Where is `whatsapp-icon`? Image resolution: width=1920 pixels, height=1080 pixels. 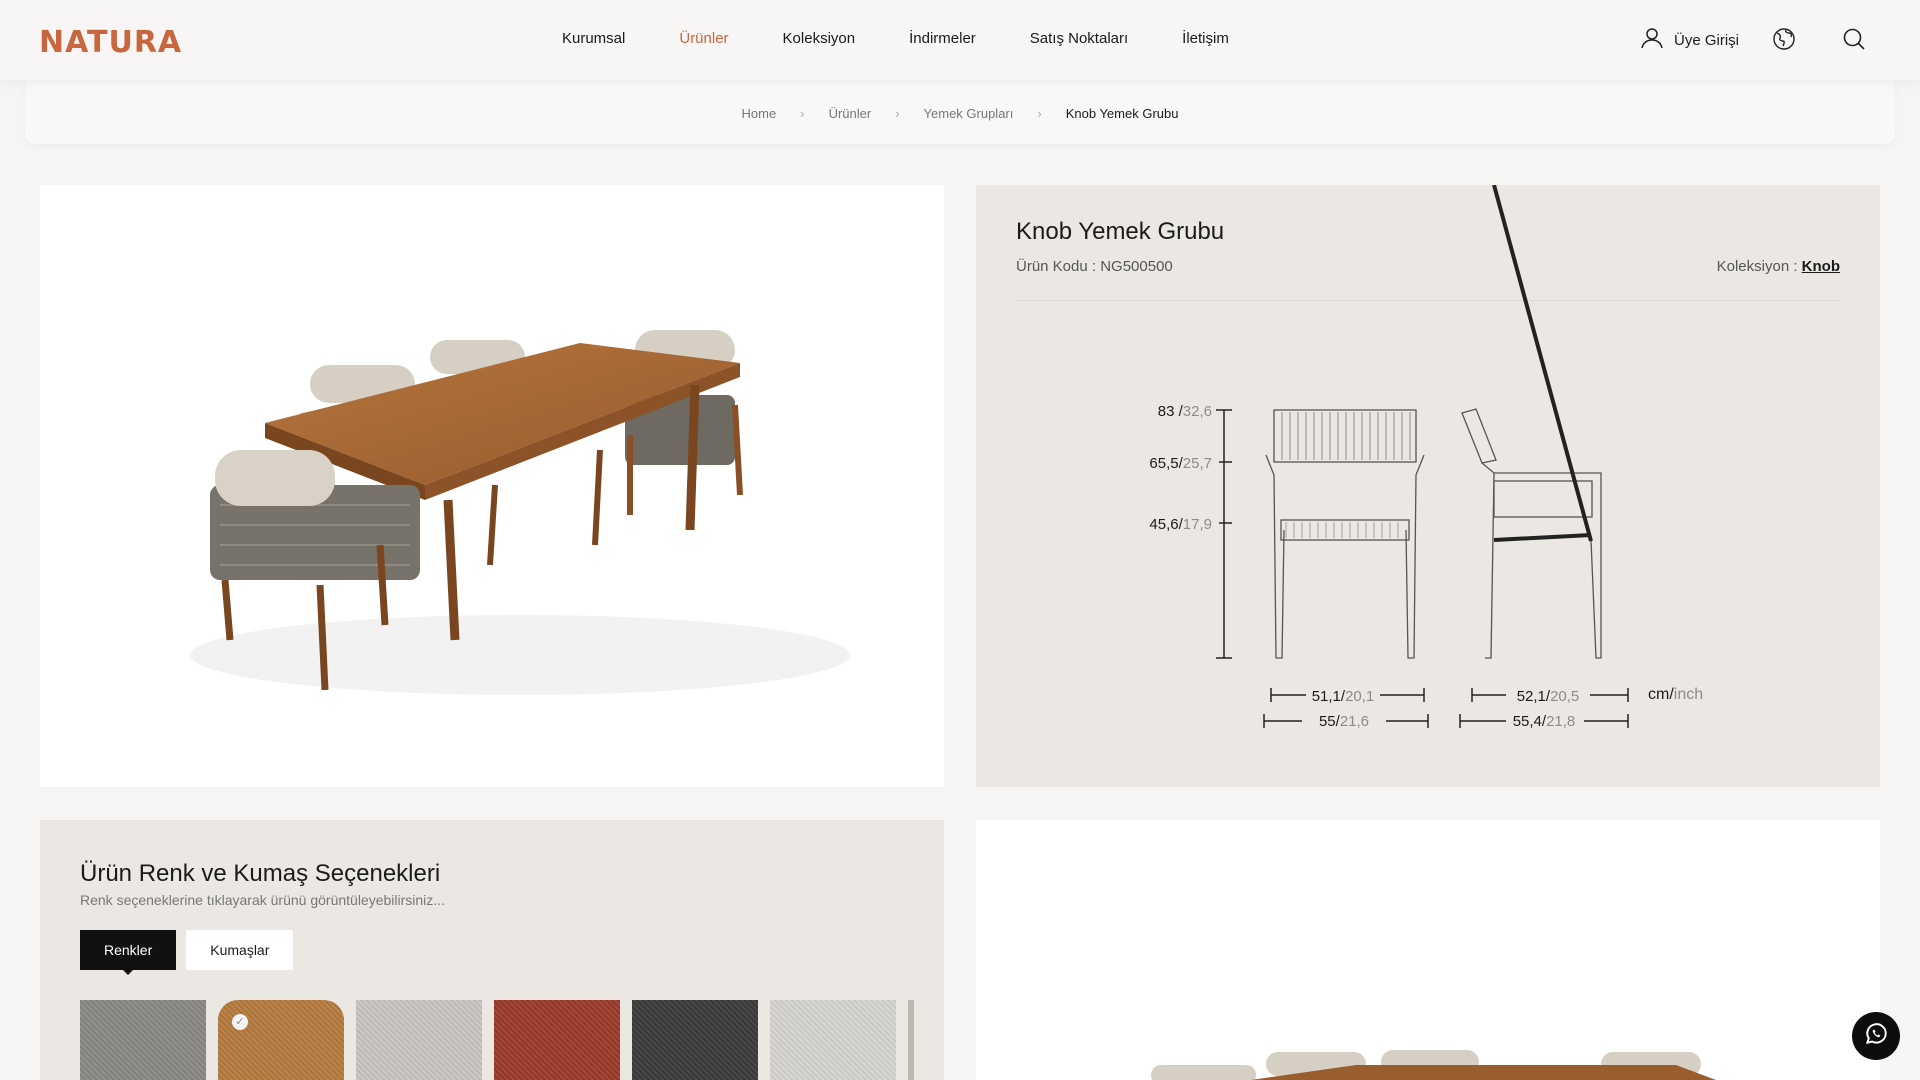
whatsapp-icon is located at coordinates (1876, 1036).